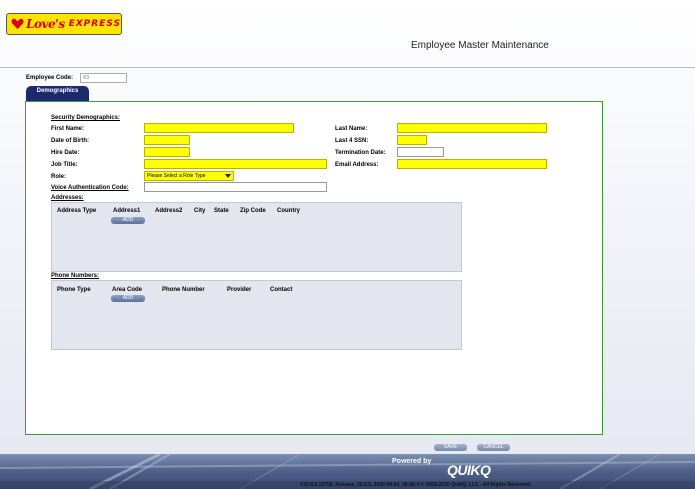 This screenshot has width=695, height=489. Describe the element at coordinates (420, 152) in the screenshot. I see `termination-date-field` at that location.